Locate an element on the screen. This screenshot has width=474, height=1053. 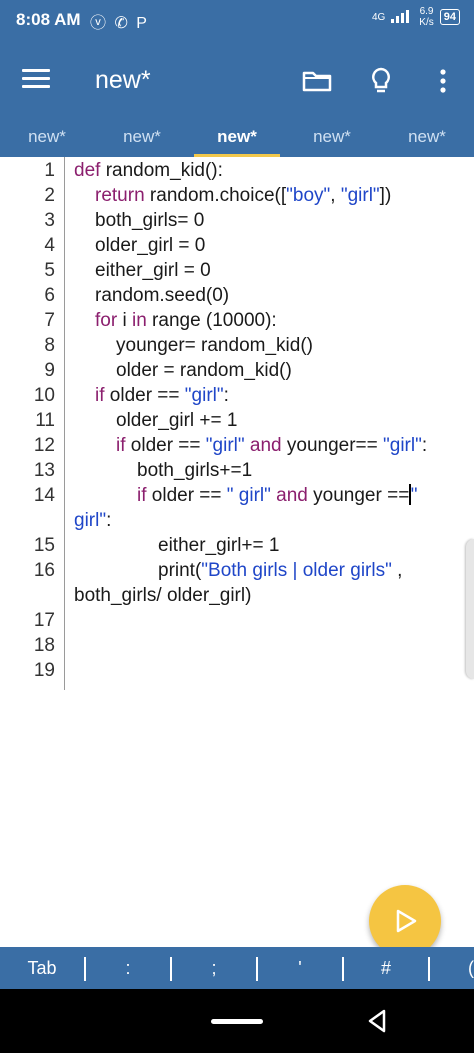
more-options-icon is located at coordinates (443, 81).